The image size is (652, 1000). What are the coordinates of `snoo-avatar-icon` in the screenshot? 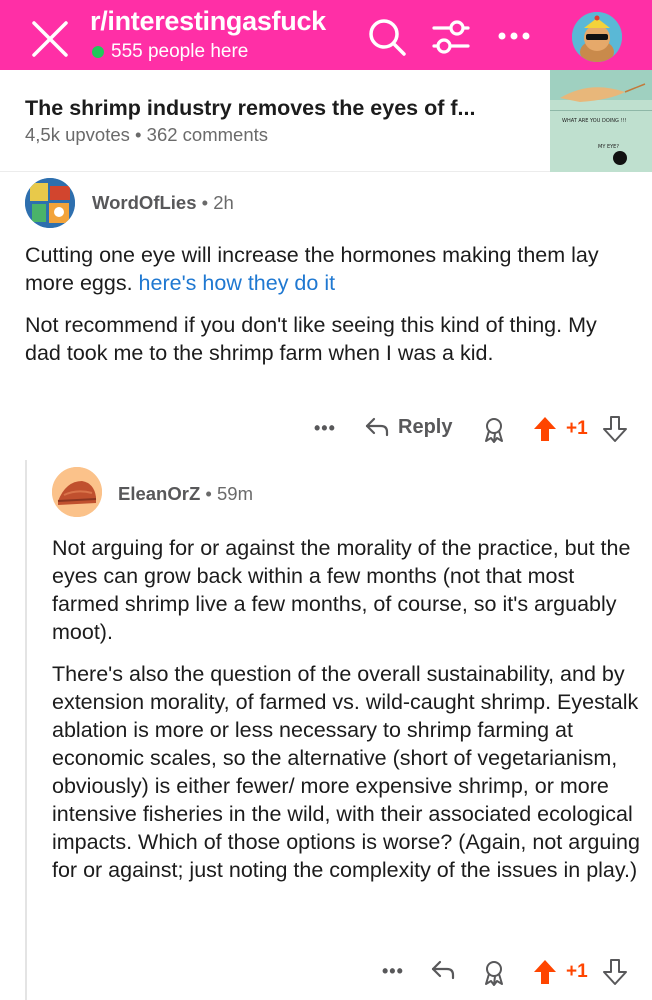 It's located at (597, 37).